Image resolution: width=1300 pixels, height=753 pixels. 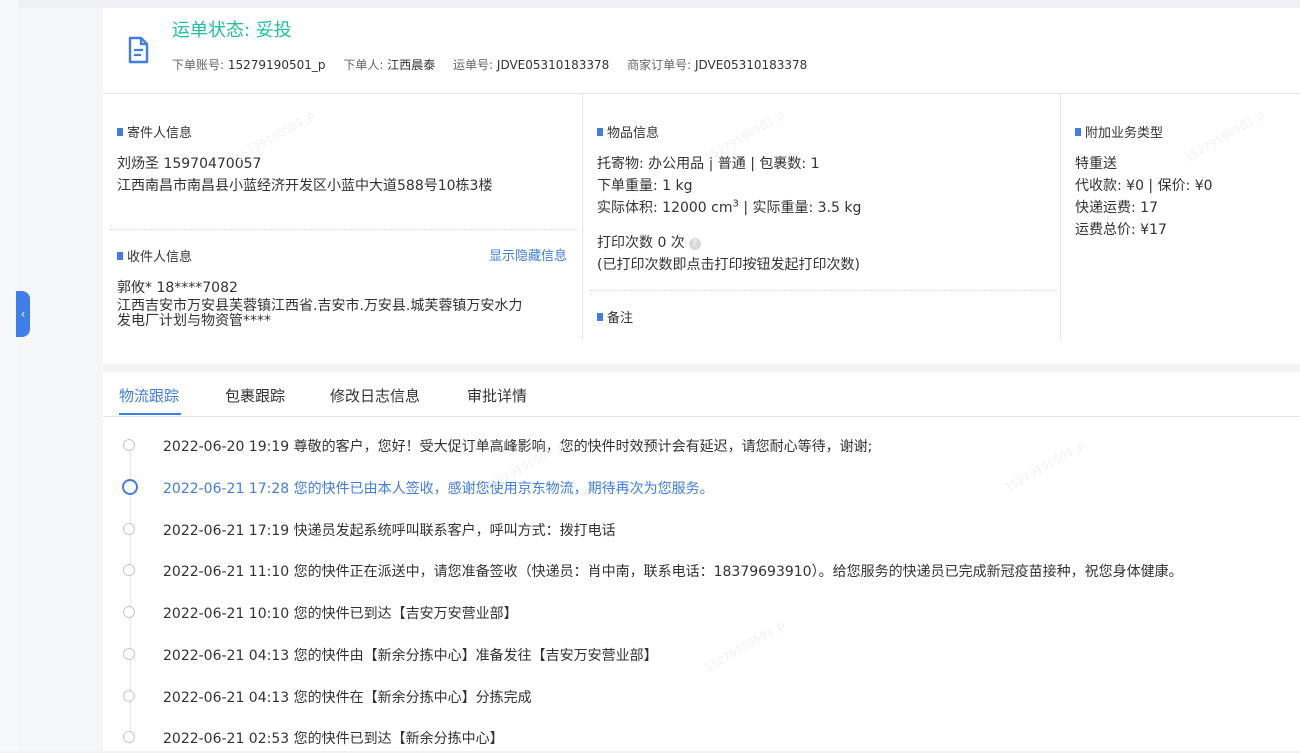 I want to click on merchant-order-label: 商家订单号:, so click(x=659, y=65).